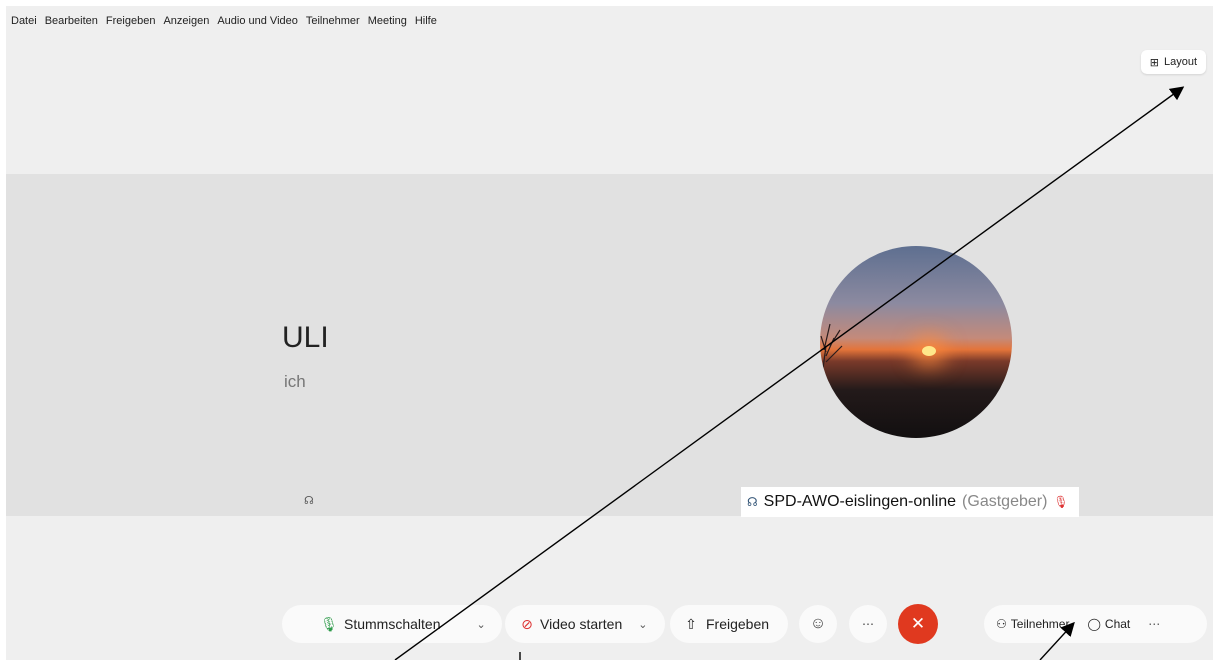 This screenshot has width=1213, height=660. I want to click on chat-bubble-icon: ◯, so click(1094, 624).